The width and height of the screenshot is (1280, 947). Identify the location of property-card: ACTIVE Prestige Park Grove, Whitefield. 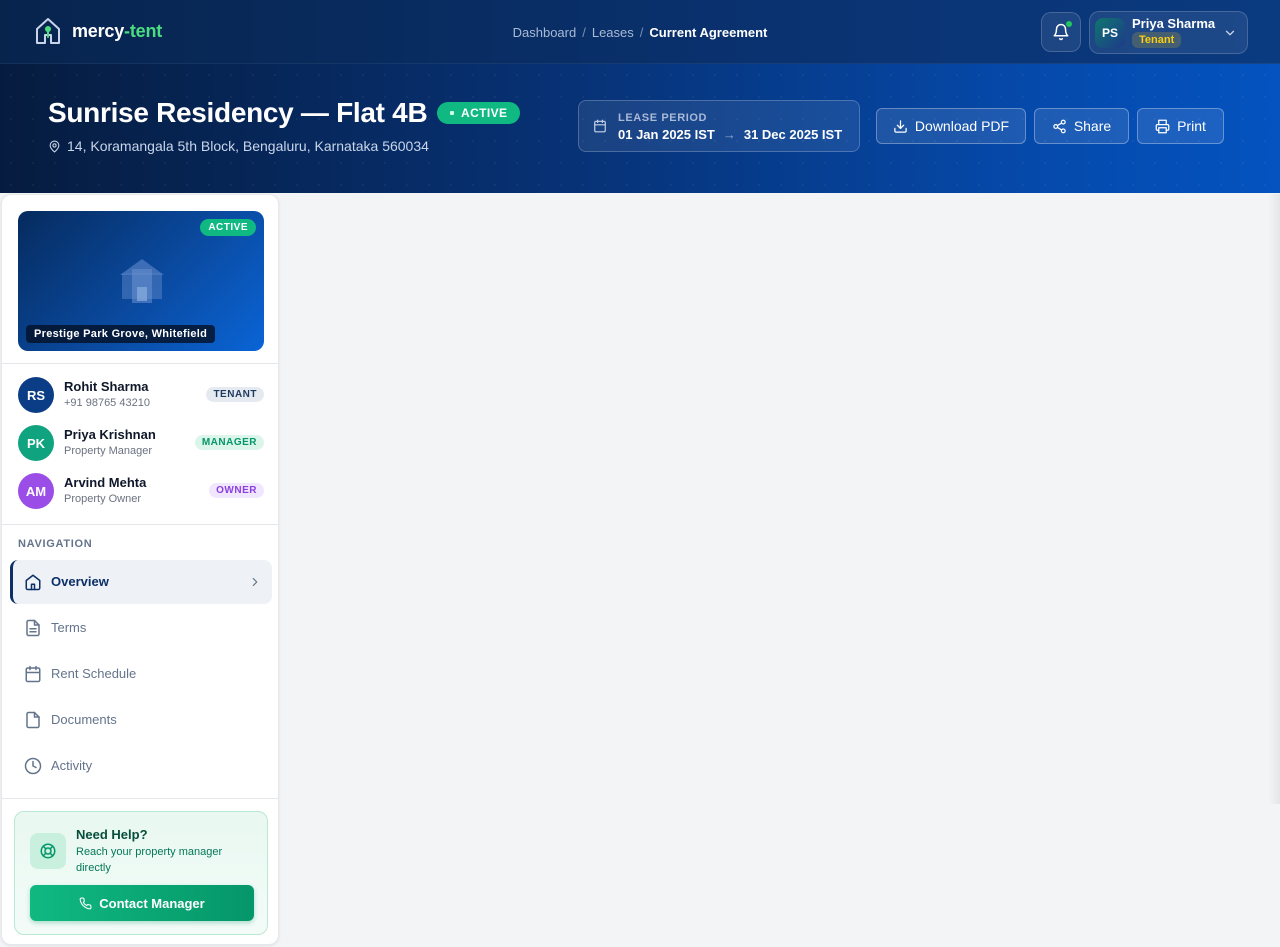
(141, 281).